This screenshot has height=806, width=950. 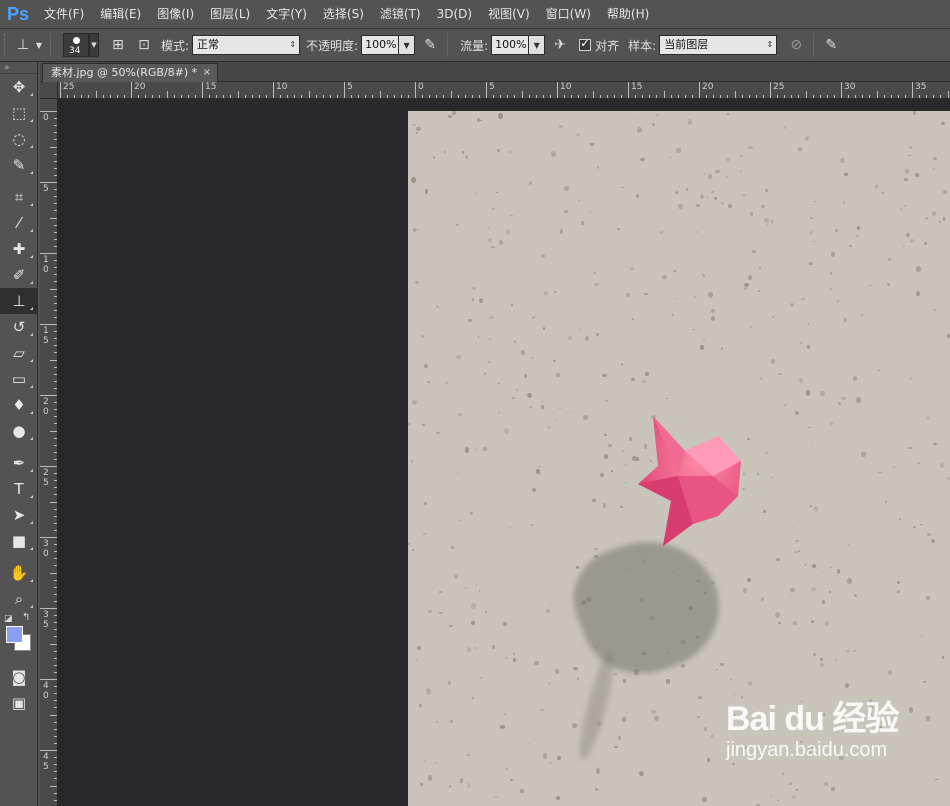 What do you see at coordinates (19, 463) in the screenshot?
I see `pen-tool-icon: ✒` at bounding box center [19, 463].